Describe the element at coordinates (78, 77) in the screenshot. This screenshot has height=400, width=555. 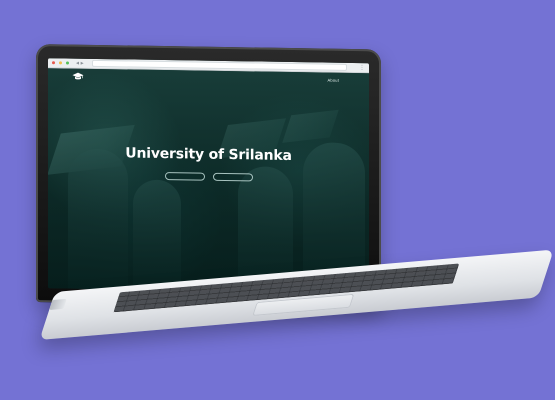
I see `graduation-cap-icon` at that location.